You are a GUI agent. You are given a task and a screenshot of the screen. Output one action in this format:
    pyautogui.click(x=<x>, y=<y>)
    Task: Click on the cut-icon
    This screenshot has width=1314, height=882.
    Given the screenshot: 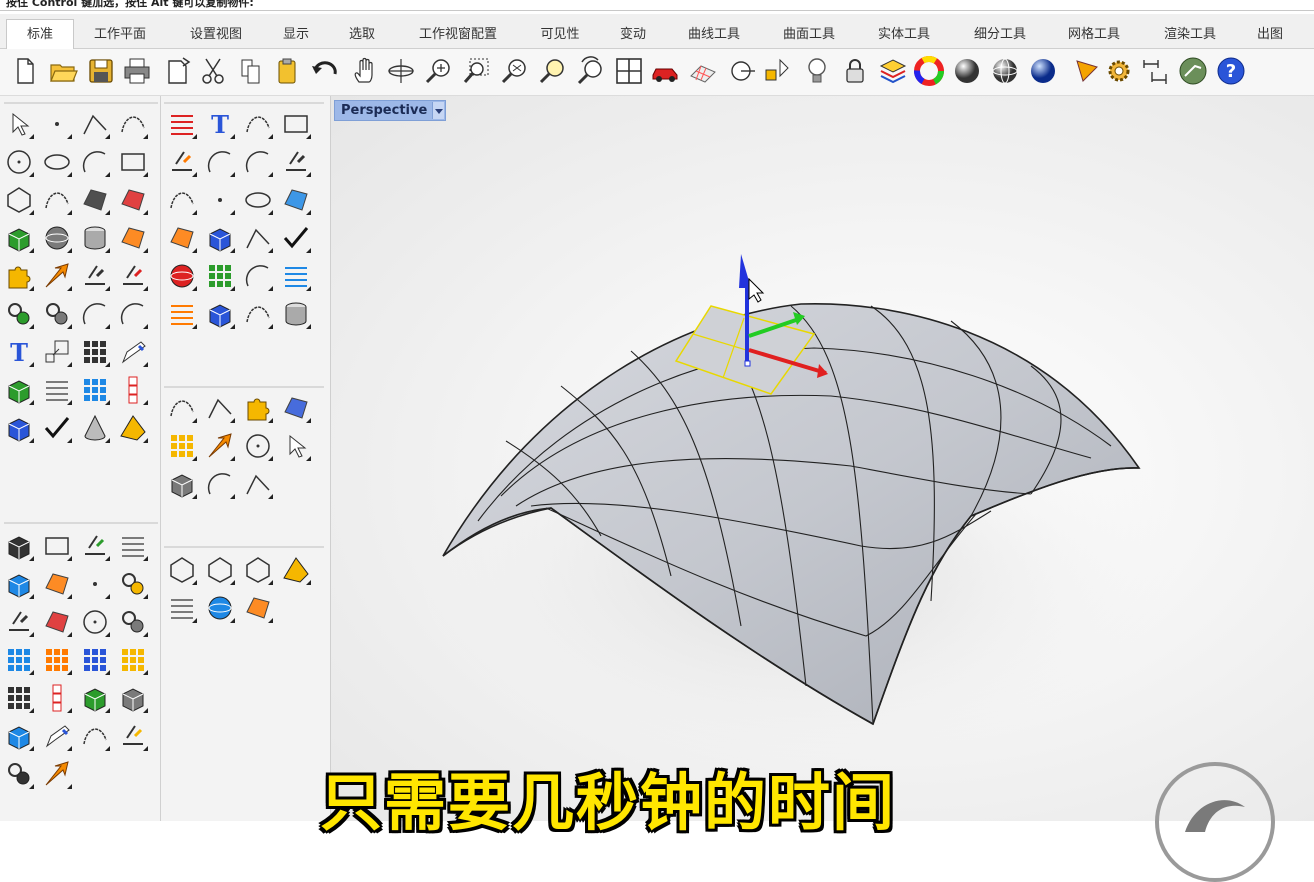 What is the action you would take?
    pyautogui.click(x=213, y=71)
    